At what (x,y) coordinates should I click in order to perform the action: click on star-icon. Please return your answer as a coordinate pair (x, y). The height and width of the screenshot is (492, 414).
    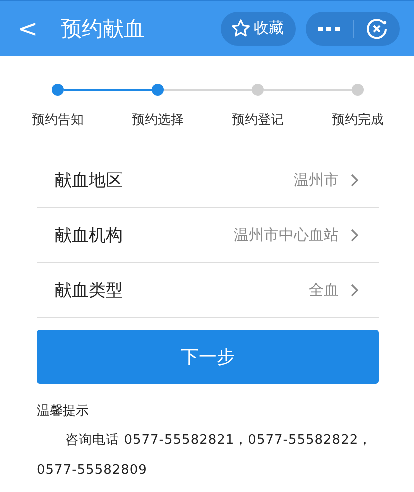
    Looking at the image, I should click on (241, 28).